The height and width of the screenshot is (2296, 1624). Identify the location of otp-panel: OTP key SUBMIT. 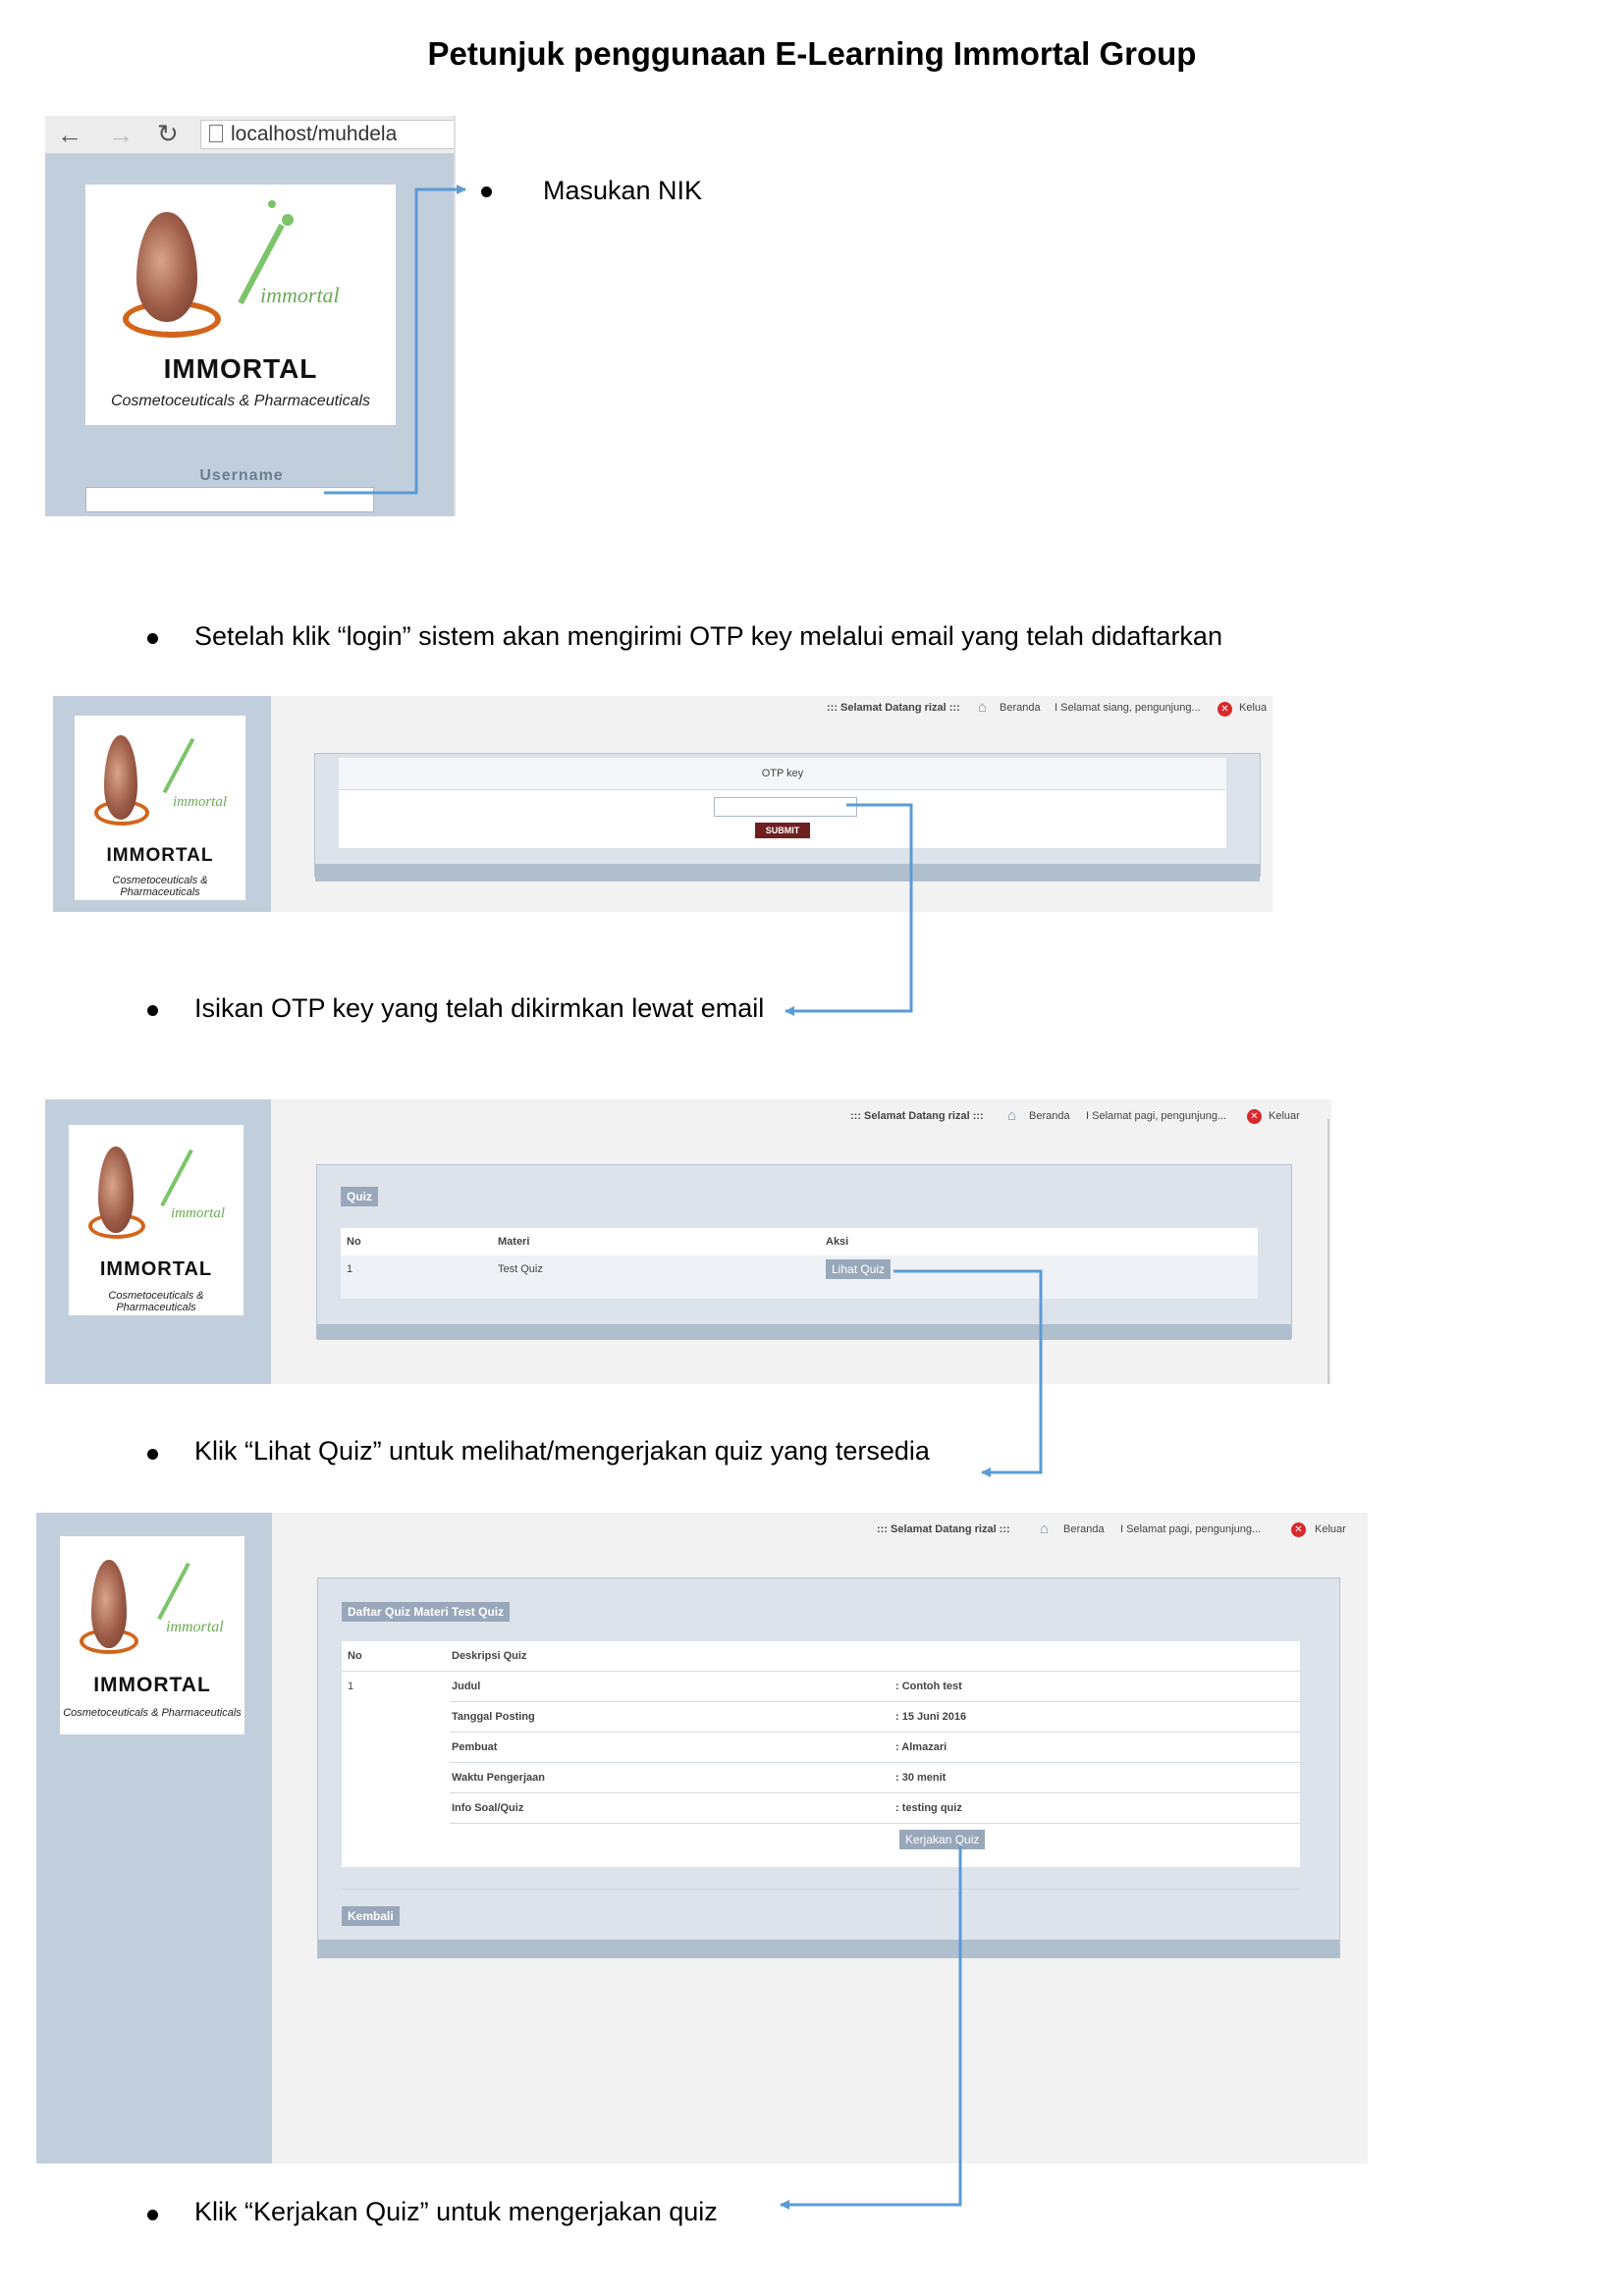
(787, 817).